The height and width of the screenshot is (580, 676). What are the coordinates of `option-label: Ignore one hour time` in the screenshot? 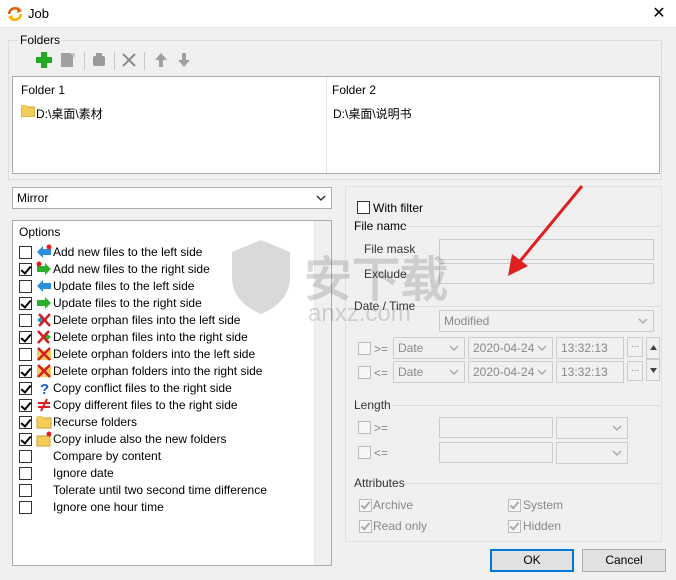 It's located at (108, 507).